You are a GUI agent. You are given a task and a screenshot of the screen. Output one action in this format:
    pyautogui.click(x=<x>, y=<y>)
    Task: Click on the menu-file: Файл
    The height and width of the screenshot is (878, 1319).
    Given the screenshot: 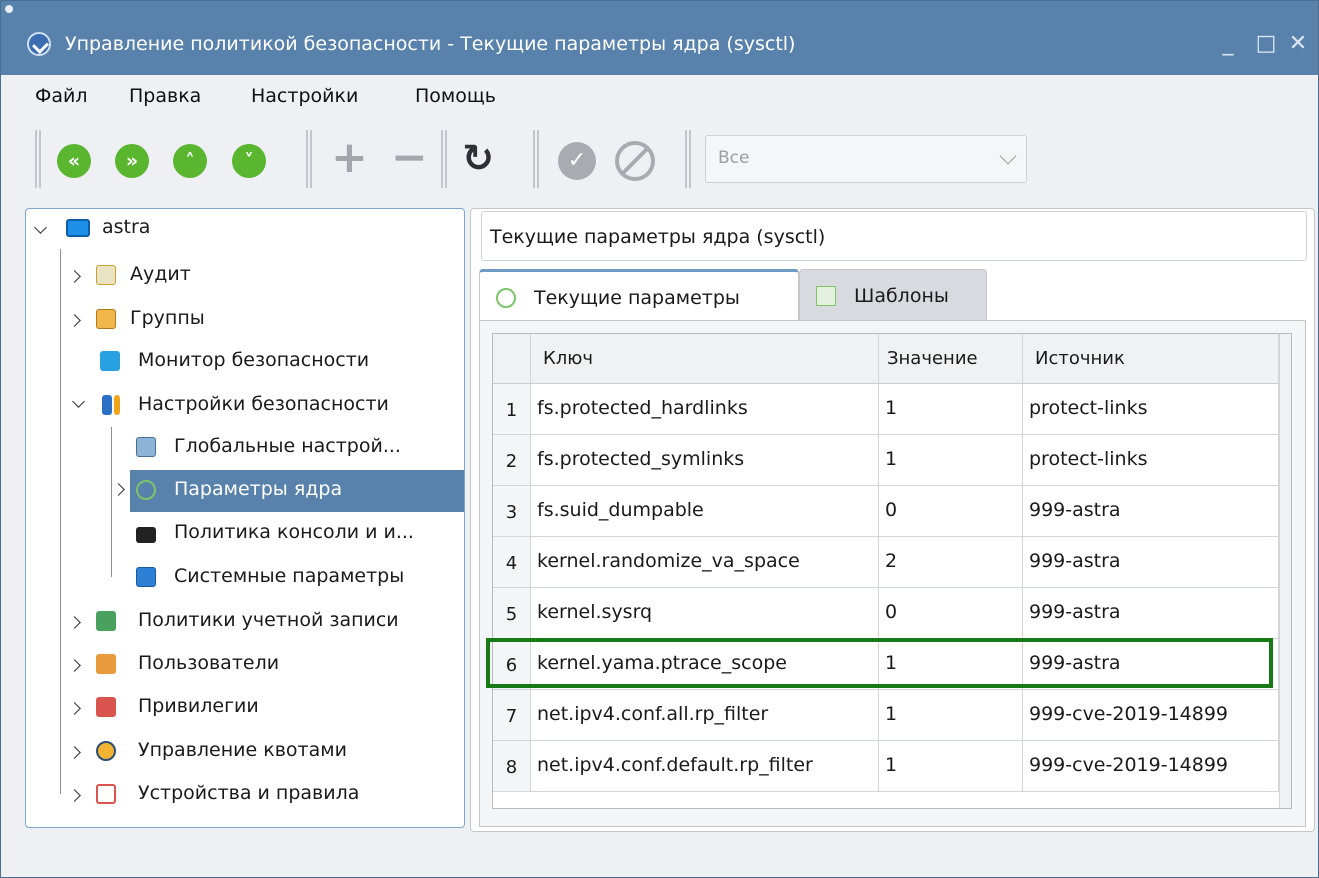 What is the action you would take?
    pyautogui.click(x=61, y=96)
    